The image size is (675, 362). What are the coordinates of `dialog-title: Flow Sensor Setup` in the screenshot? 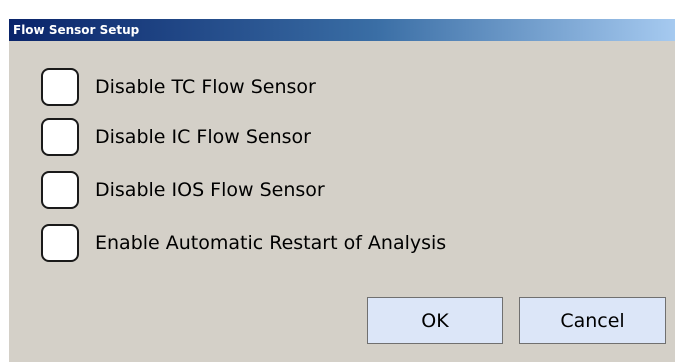 It's located at (342, 30).